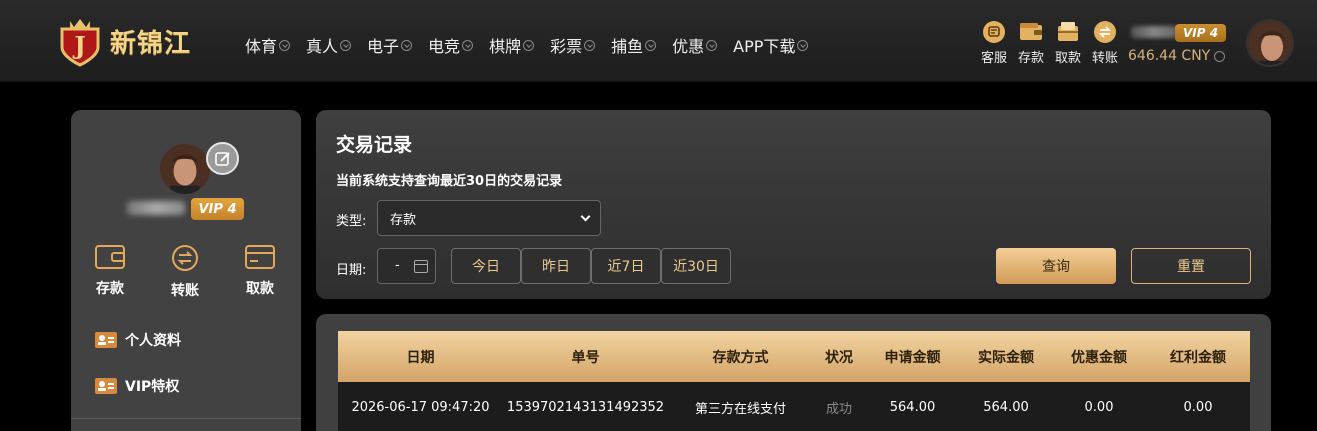 The image size is (1317, 431). What do you see at coordinates (696, 266) in the screenshot?
I see `range-30days-button: 近30日` at bounding box center [696, 266].